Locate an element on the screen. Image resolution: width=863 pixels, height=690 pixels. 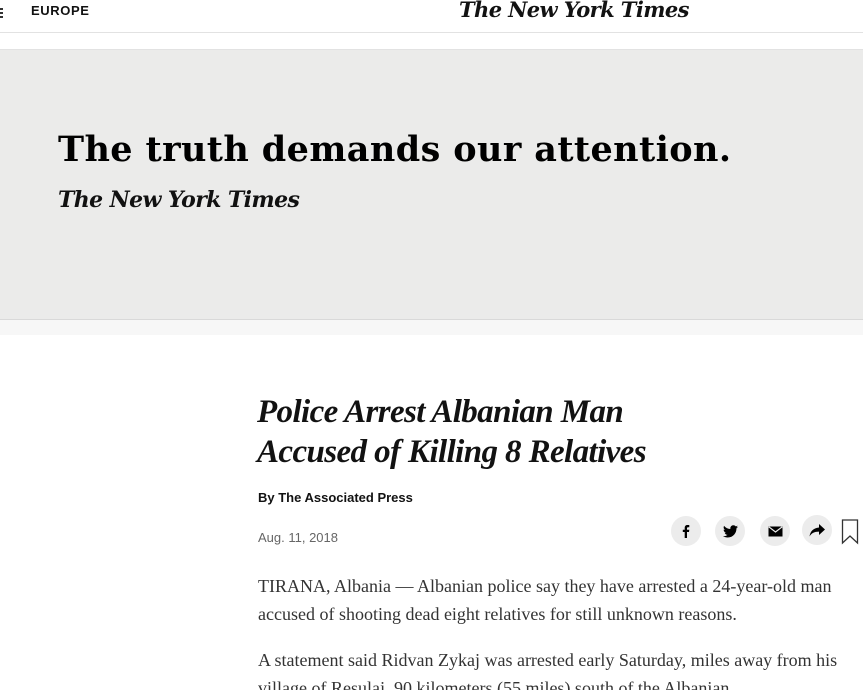
ad-logo: The New York Times is located at coordinates (179, 200).